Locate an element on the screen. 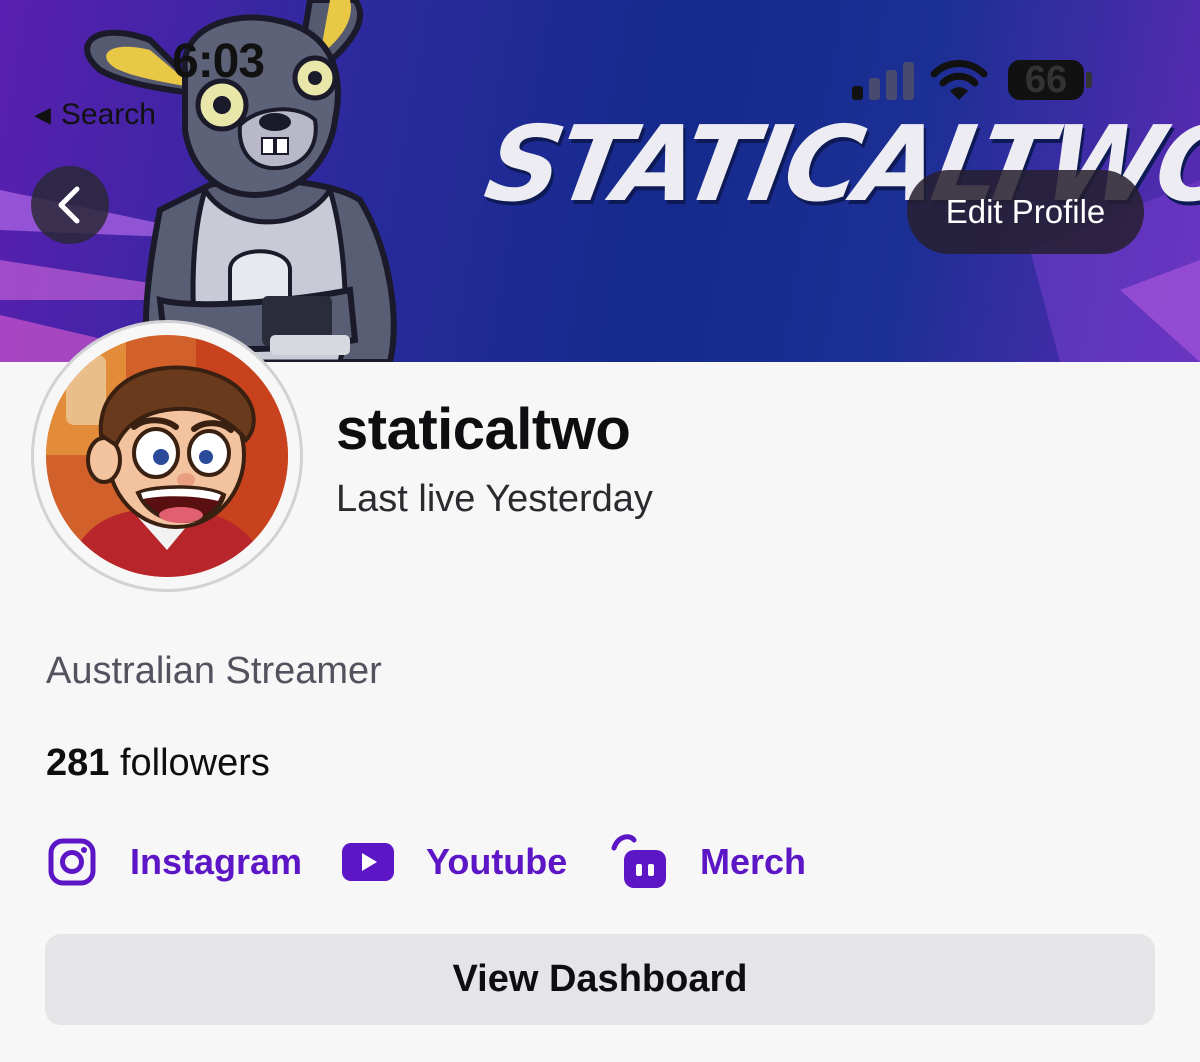 This screenshot has width=1200, height=1062. instagram-link-label: Instagram is located at coordinates (216, 861).